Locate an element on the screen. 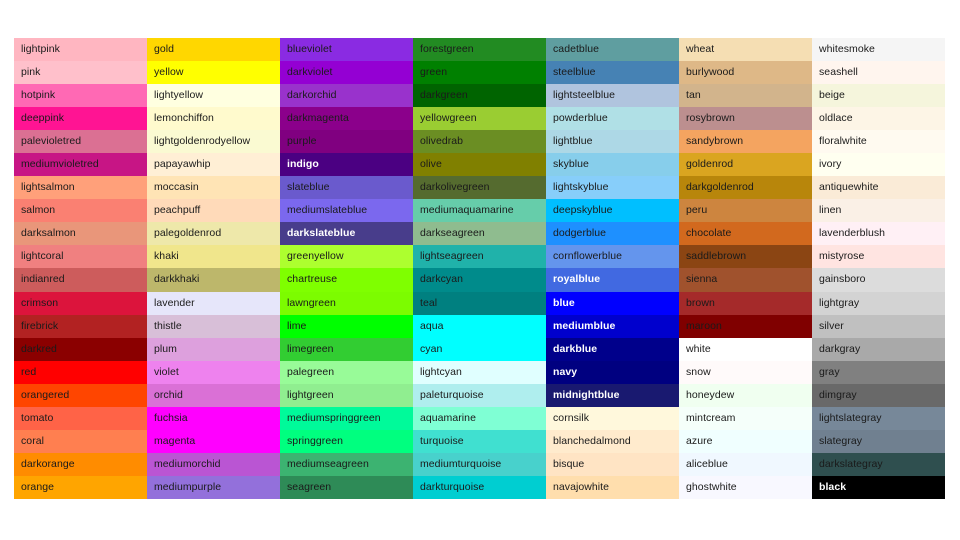  color-swatch-label: darkseagreen is located at coordinates (452, 233).